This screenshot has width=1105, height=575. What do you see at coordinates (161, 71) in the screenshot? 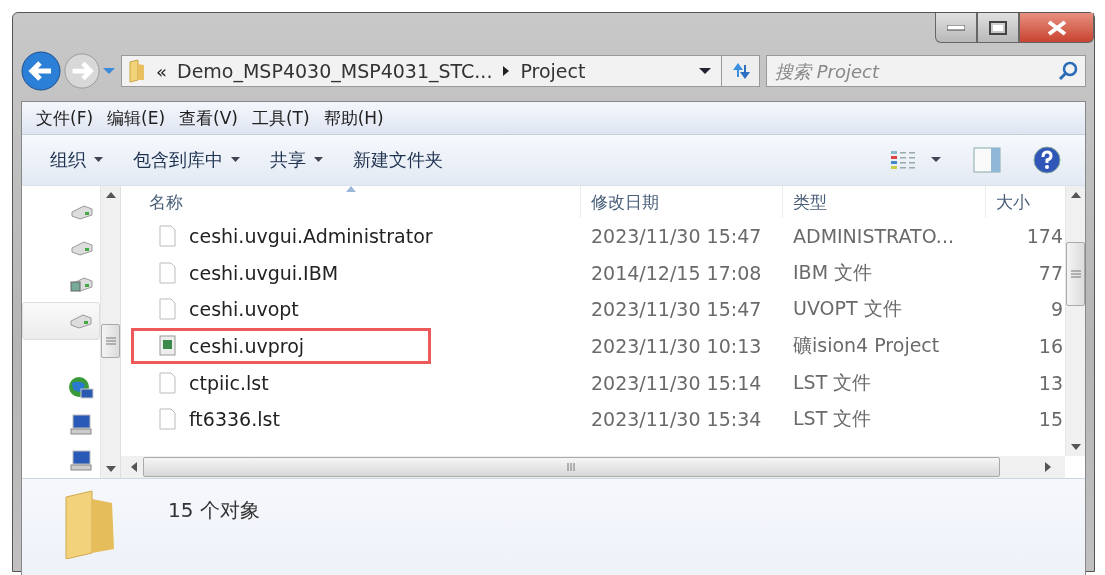
I see `overflow-chevron: «` at bounding box center [161, 71].